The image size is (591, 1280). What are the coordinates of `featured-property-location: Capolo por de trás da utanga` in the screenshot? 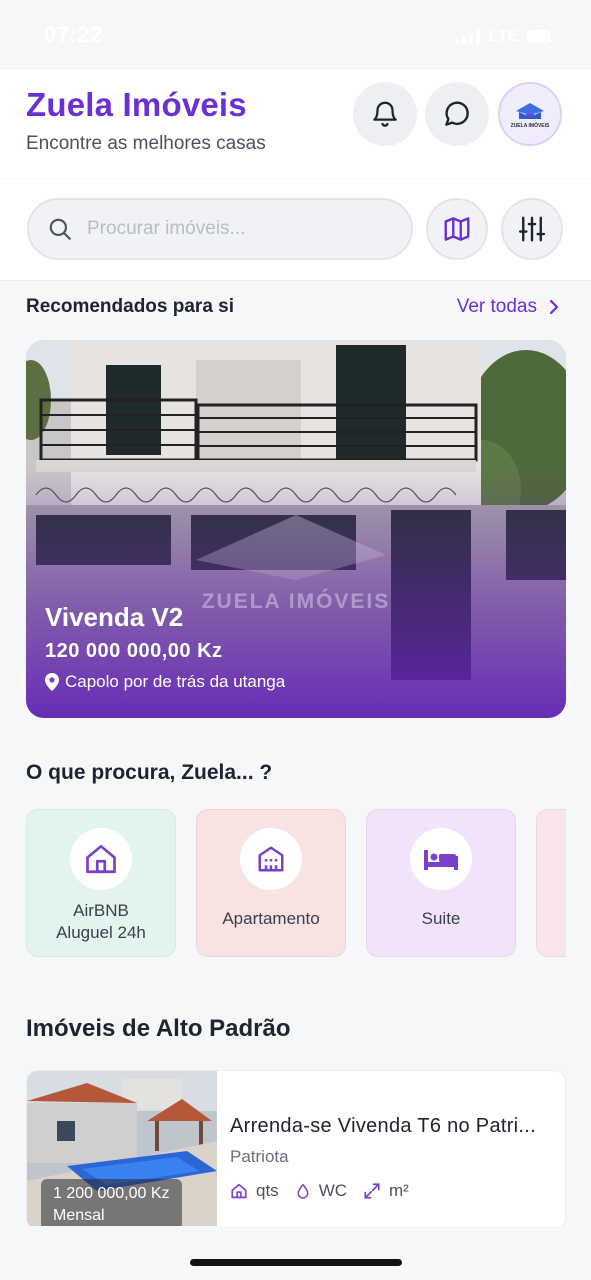 It's located at (165, 682).